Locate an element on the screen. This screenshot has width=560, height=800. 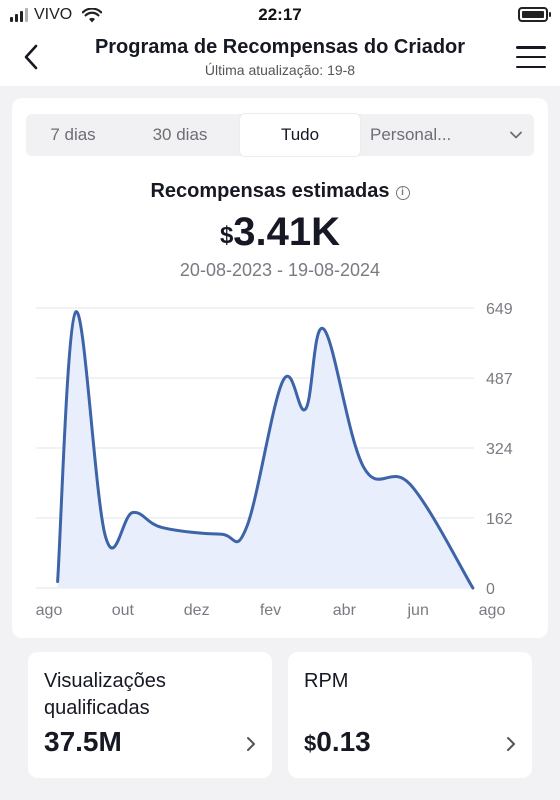
rewards-title: Recompensas estimadas i is located at coordinates (280, 191).